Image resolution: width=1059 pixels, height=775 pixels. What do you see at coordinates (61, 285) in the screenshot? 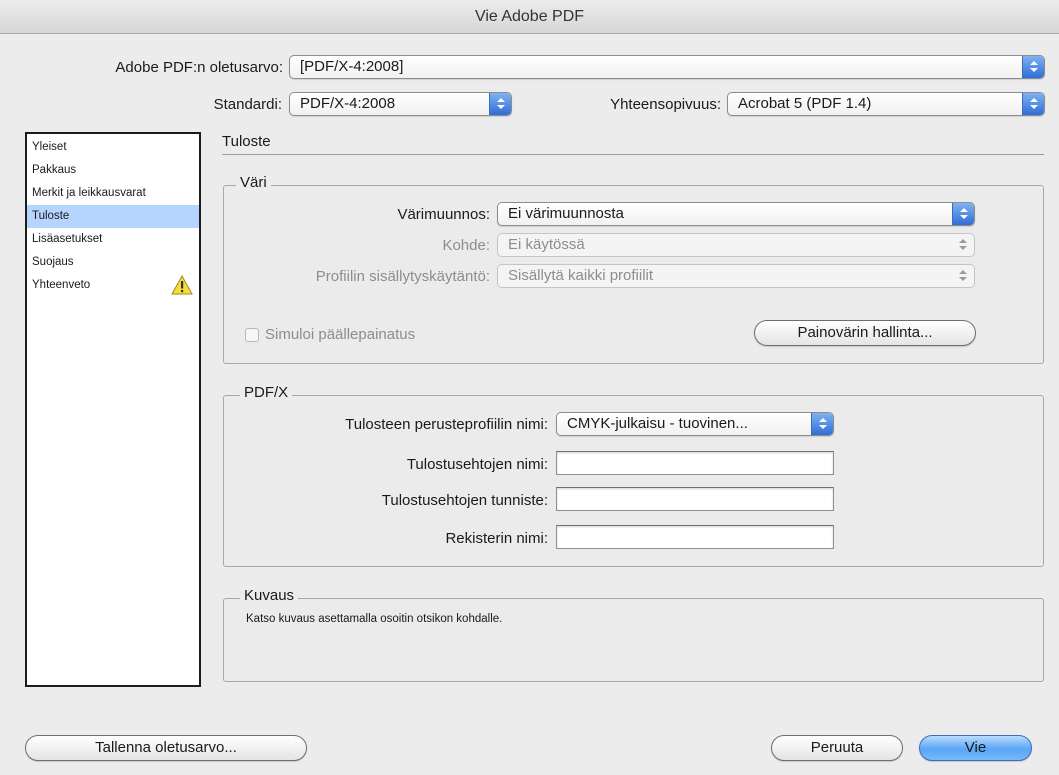
I see `sidebar-item-label: Yhteenveto` at bounding box center [61, 285].